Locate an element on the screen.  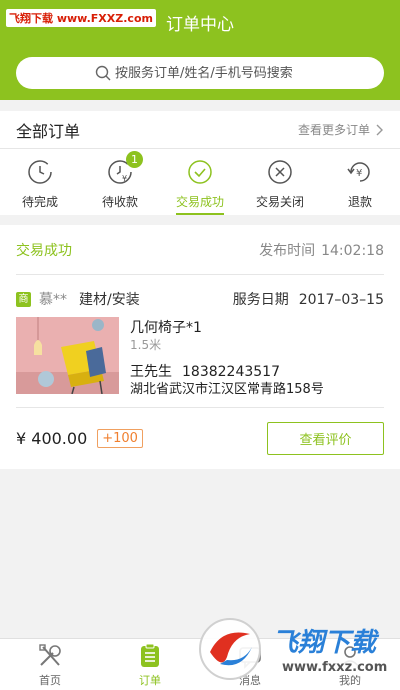
product-thumbnail is located at coordinates (67, 355).